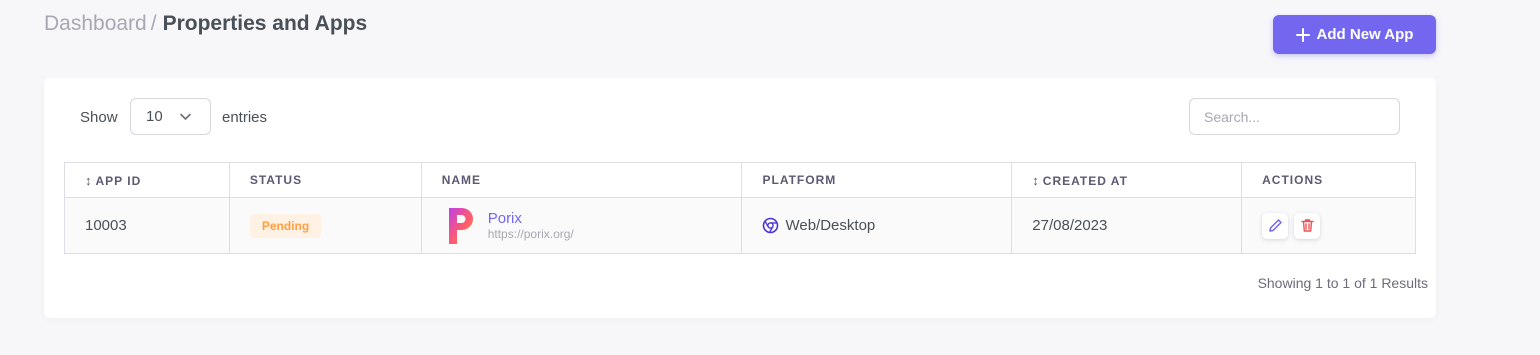  What do you see at coordinates (265, 23) in the screenshot?
I see `page-title: Properties and Apps` at bounding box center [265, 23].